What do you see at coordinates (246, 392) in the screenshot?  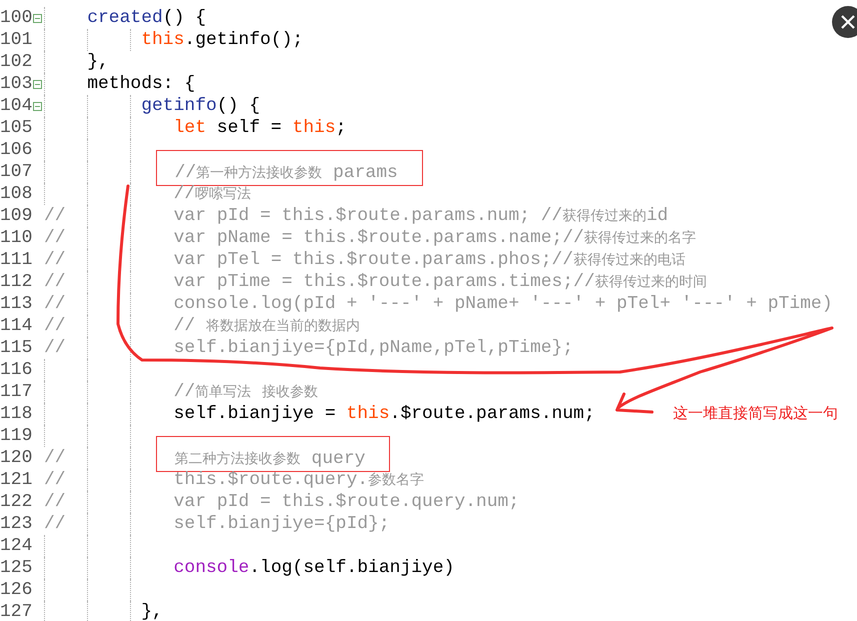 I see `code-comment: //简单写法 接收参数` at bounding box center [246, 392].